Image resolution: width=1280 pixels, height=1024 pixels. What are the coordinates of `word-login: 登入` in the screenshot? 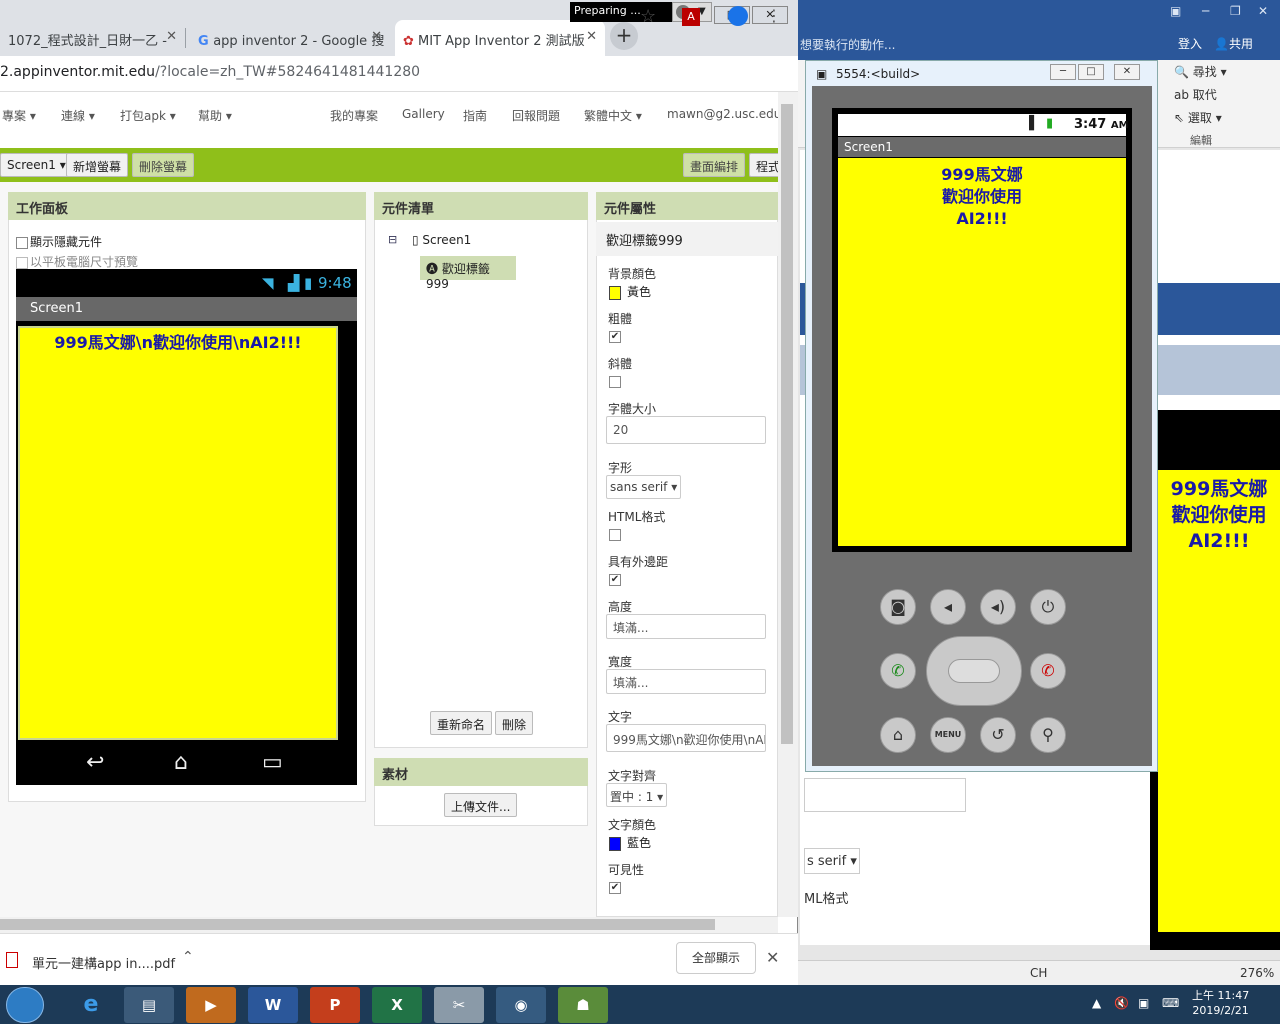 It's located at (1190, 43).